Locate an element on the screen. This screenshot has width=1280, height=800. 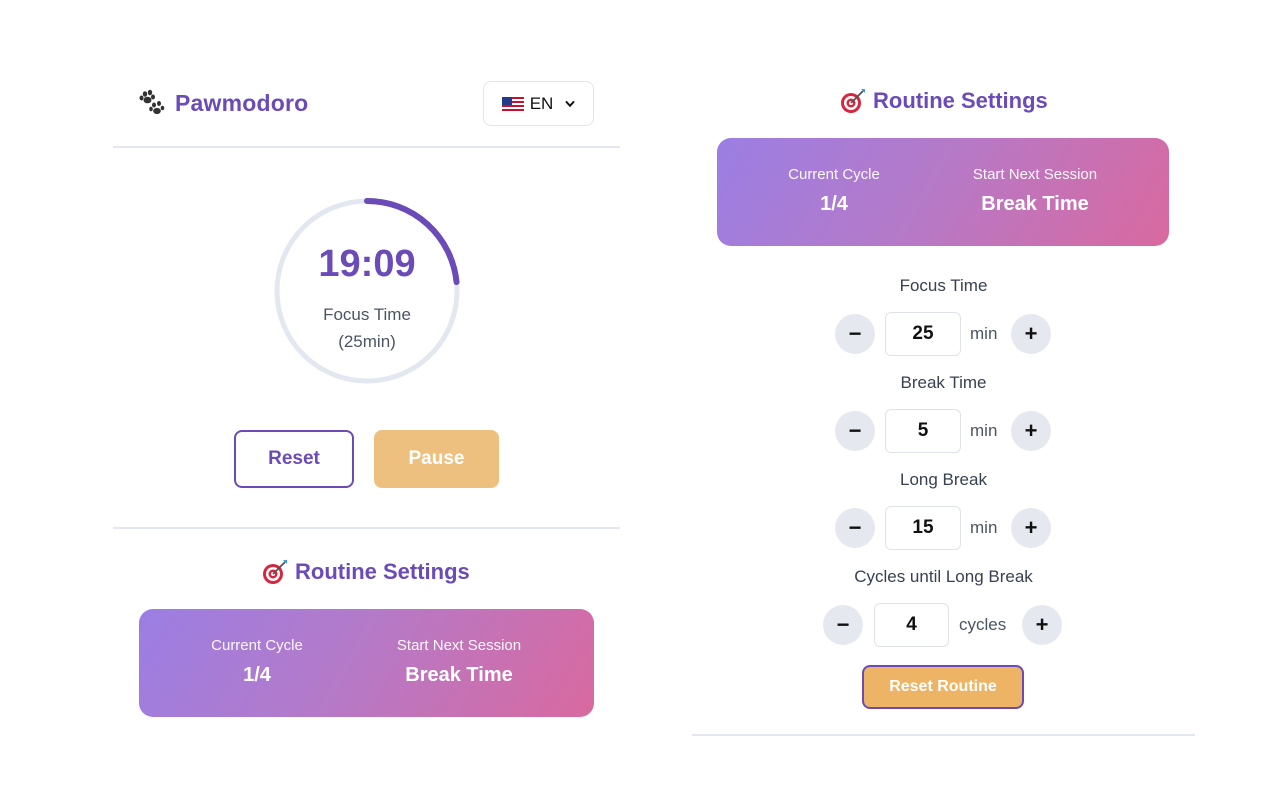
time-remaining: 19:09 is located at coordinates (367, 264).